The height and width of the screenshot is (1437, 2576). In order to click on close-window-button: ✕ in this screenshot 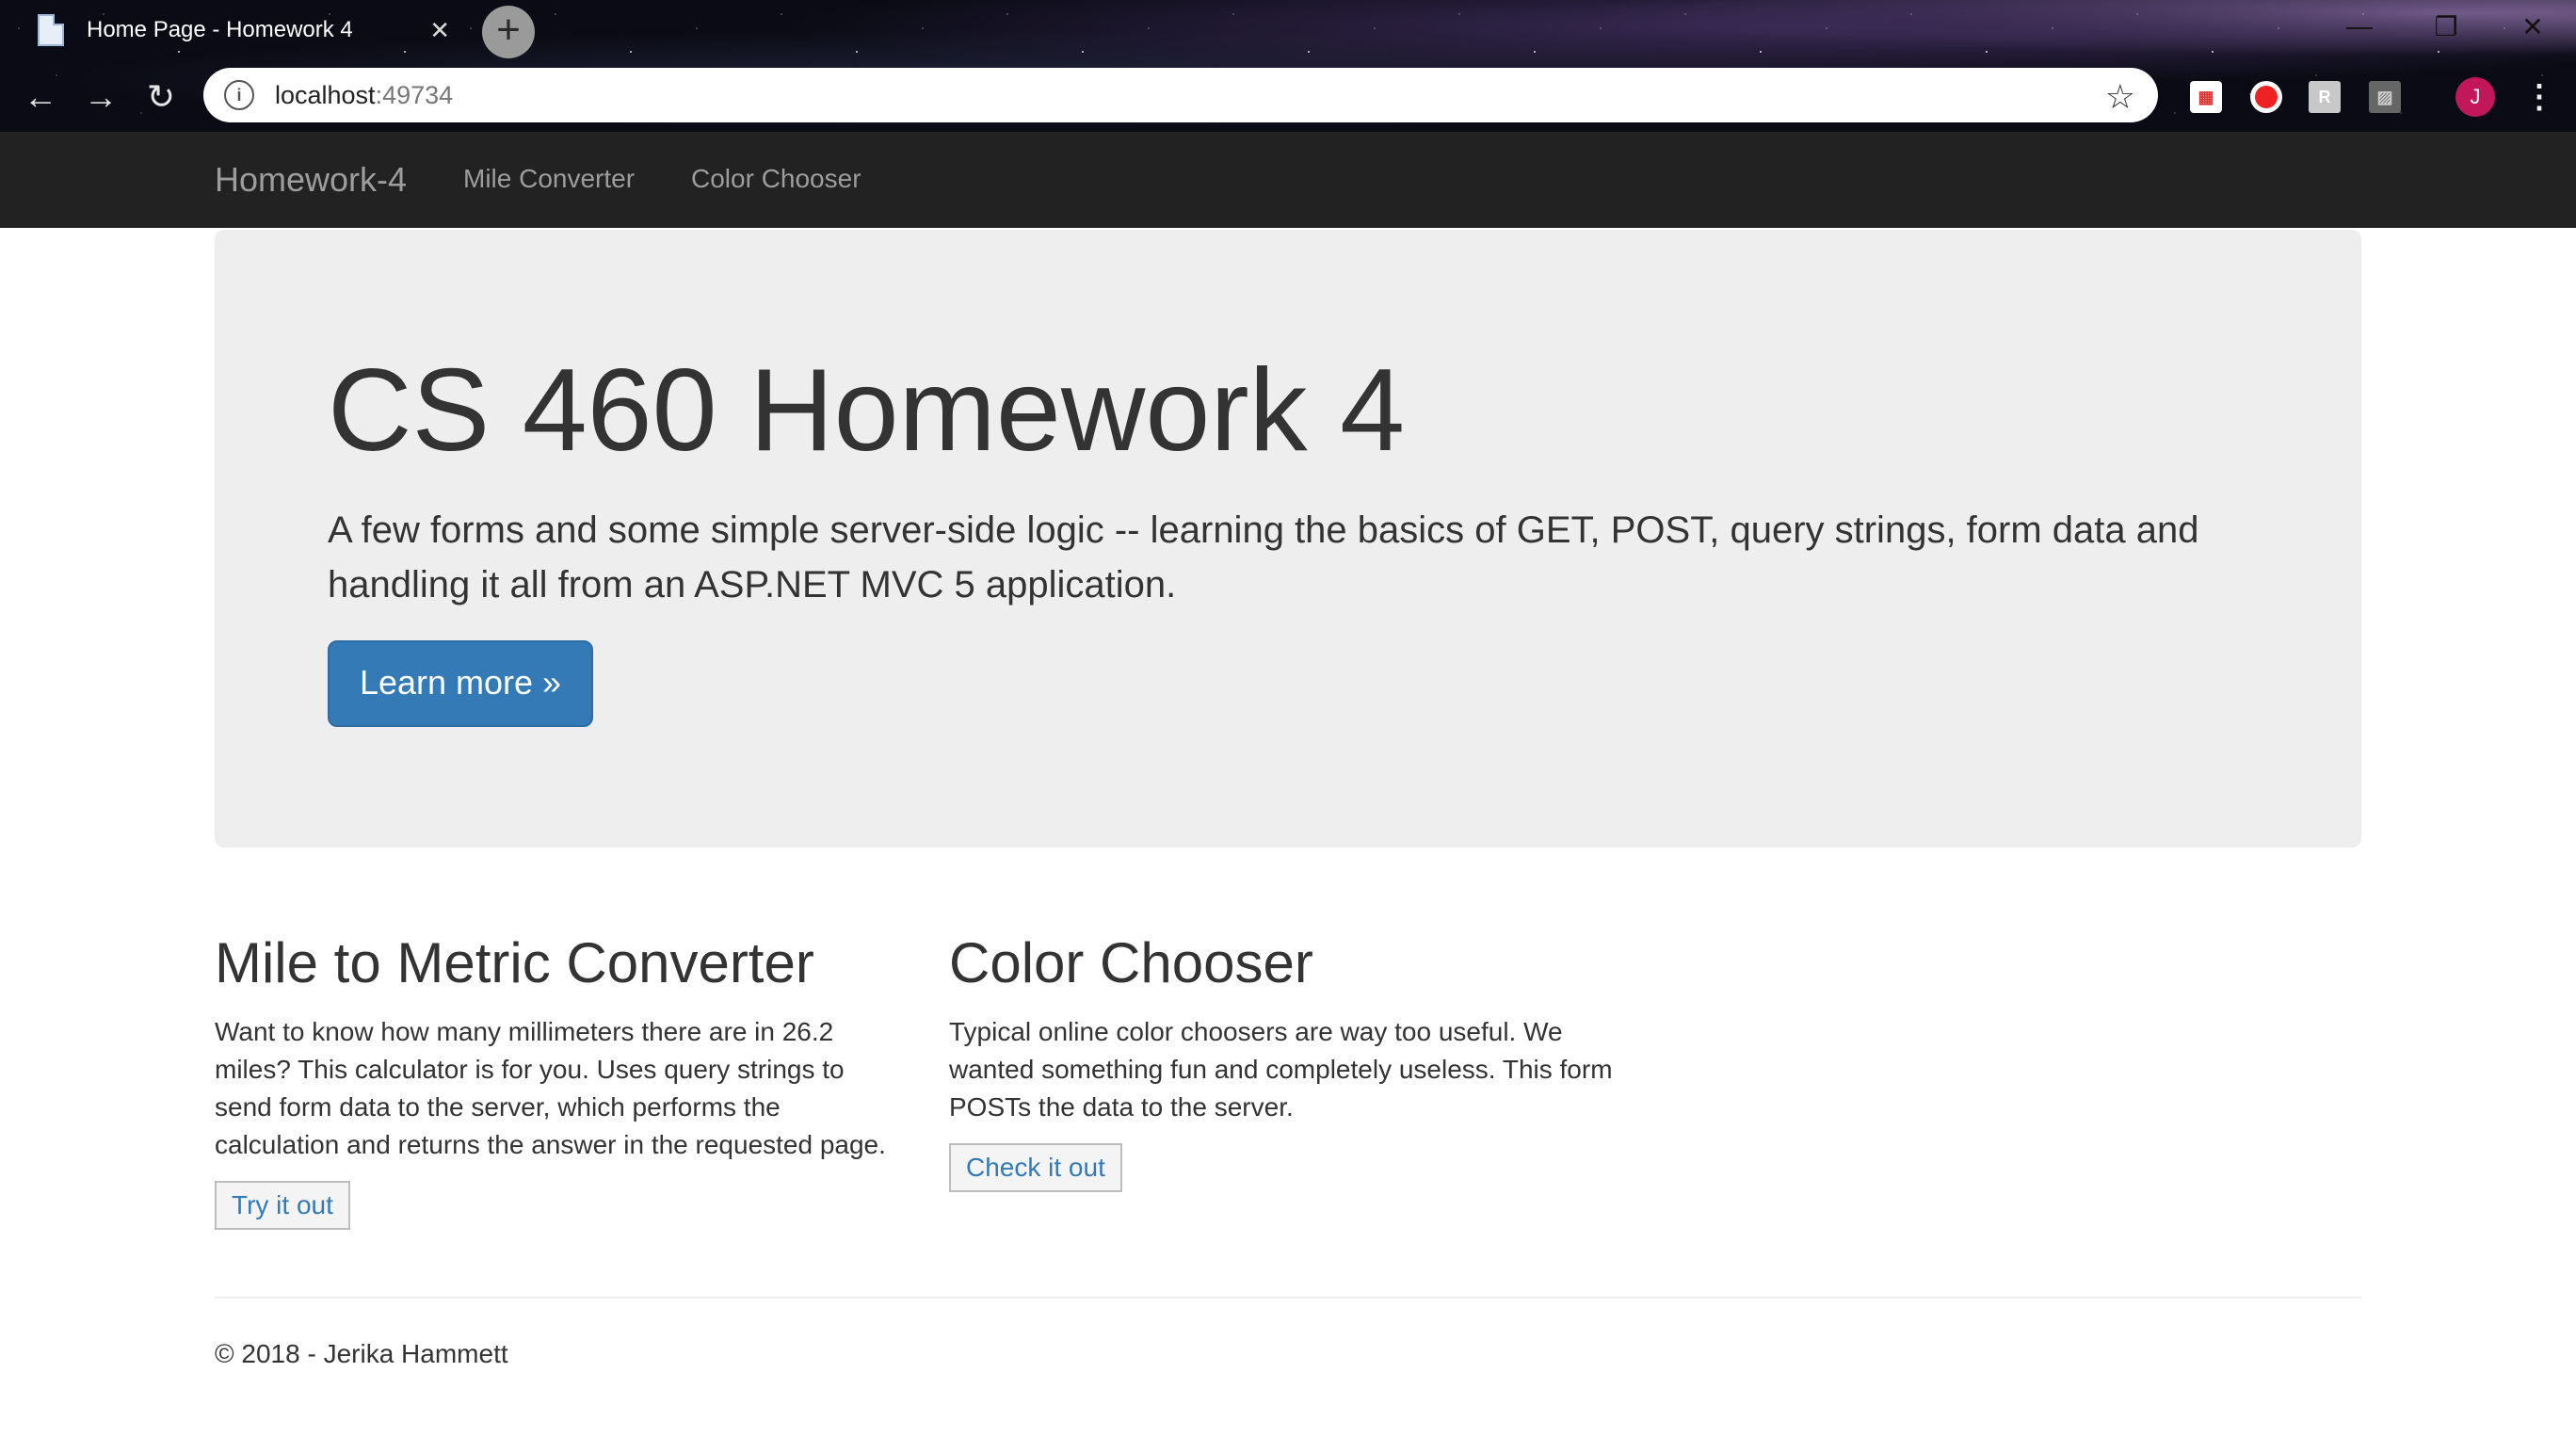, I will do `click(2532, 27)`.